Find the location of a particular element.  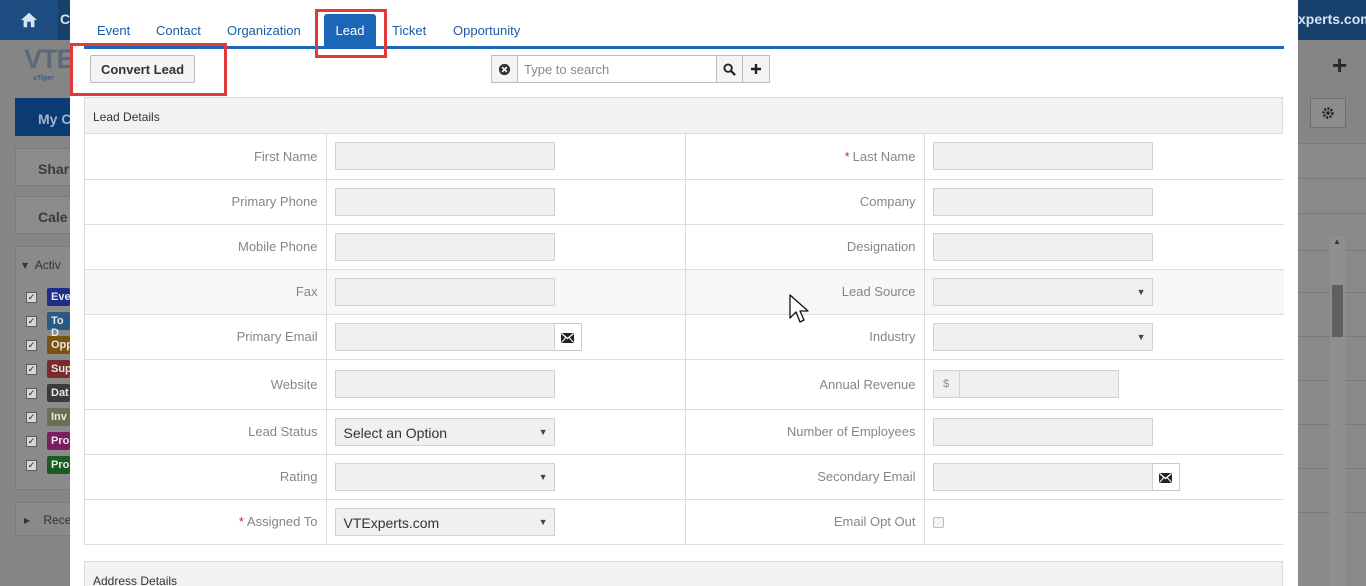

industry-cell: ▼ is located at coordinates (1104, 337).